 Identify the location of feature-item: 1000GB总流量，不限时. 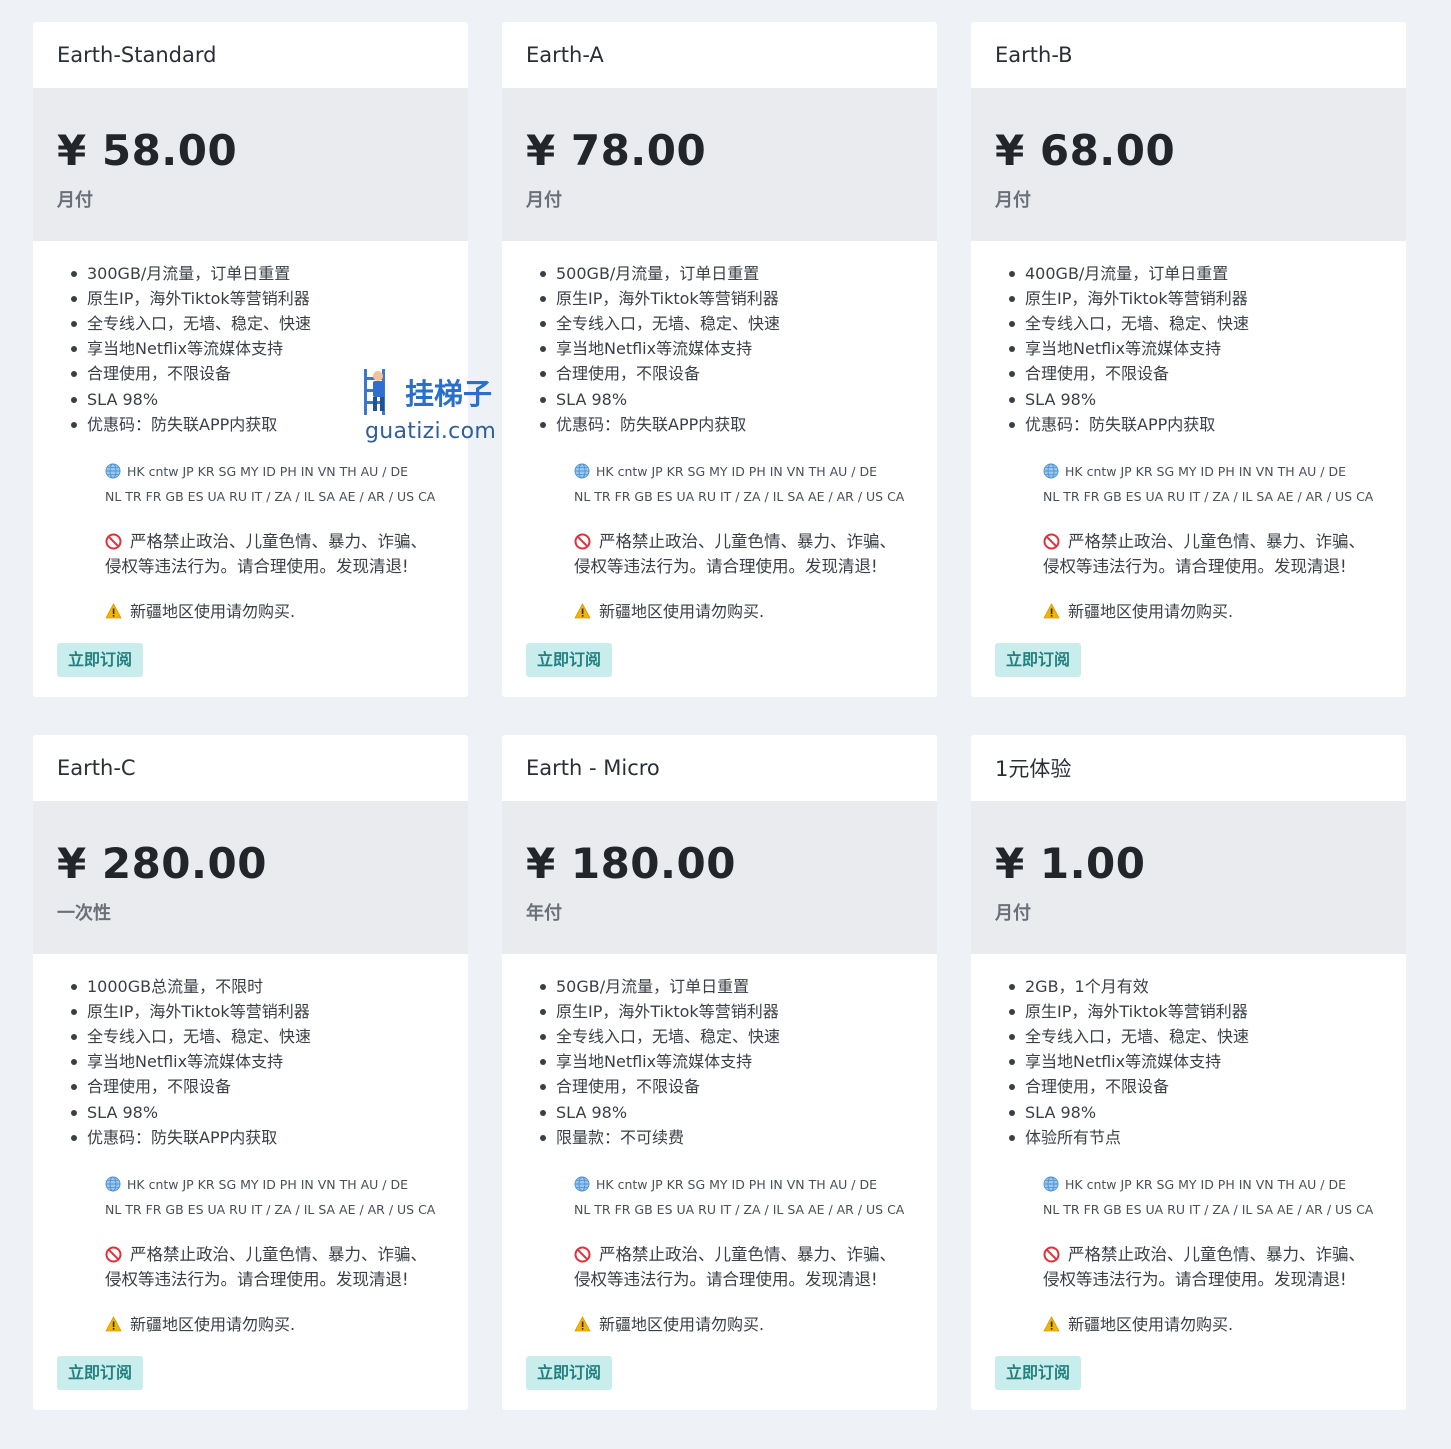
(257, 986).